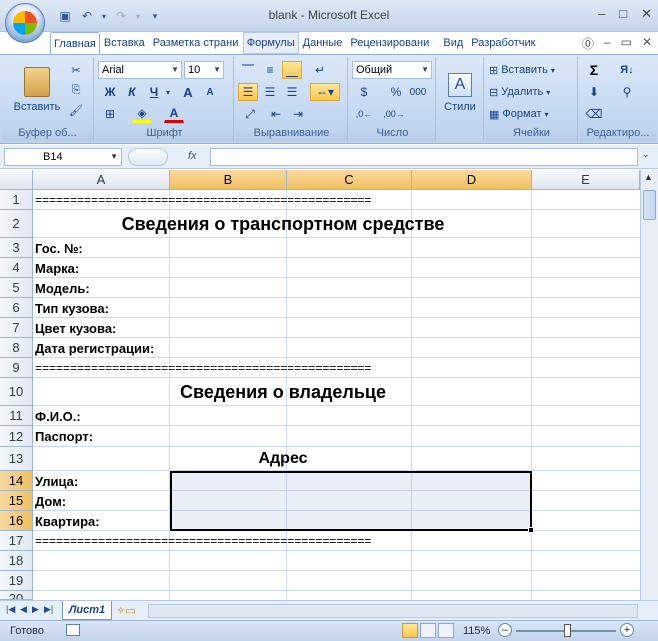 The width and height of the screenshot is (658, 641). I want to click on tab-page-layout: Разметка страни, so click(196, 43).